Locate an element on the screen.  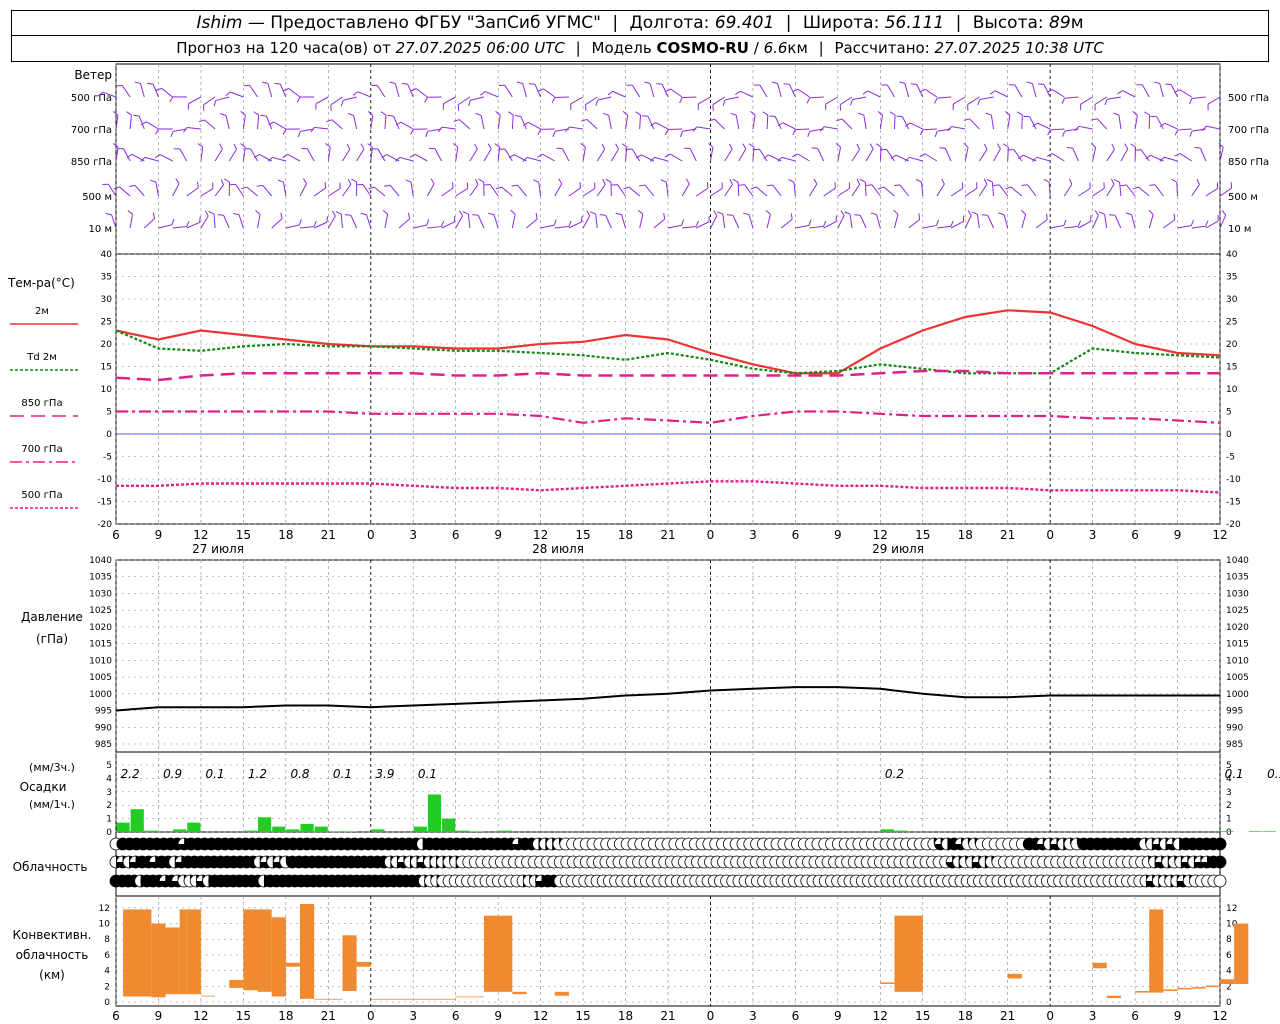
time-tick-label: 0 is located at coordinates (1050, 535).